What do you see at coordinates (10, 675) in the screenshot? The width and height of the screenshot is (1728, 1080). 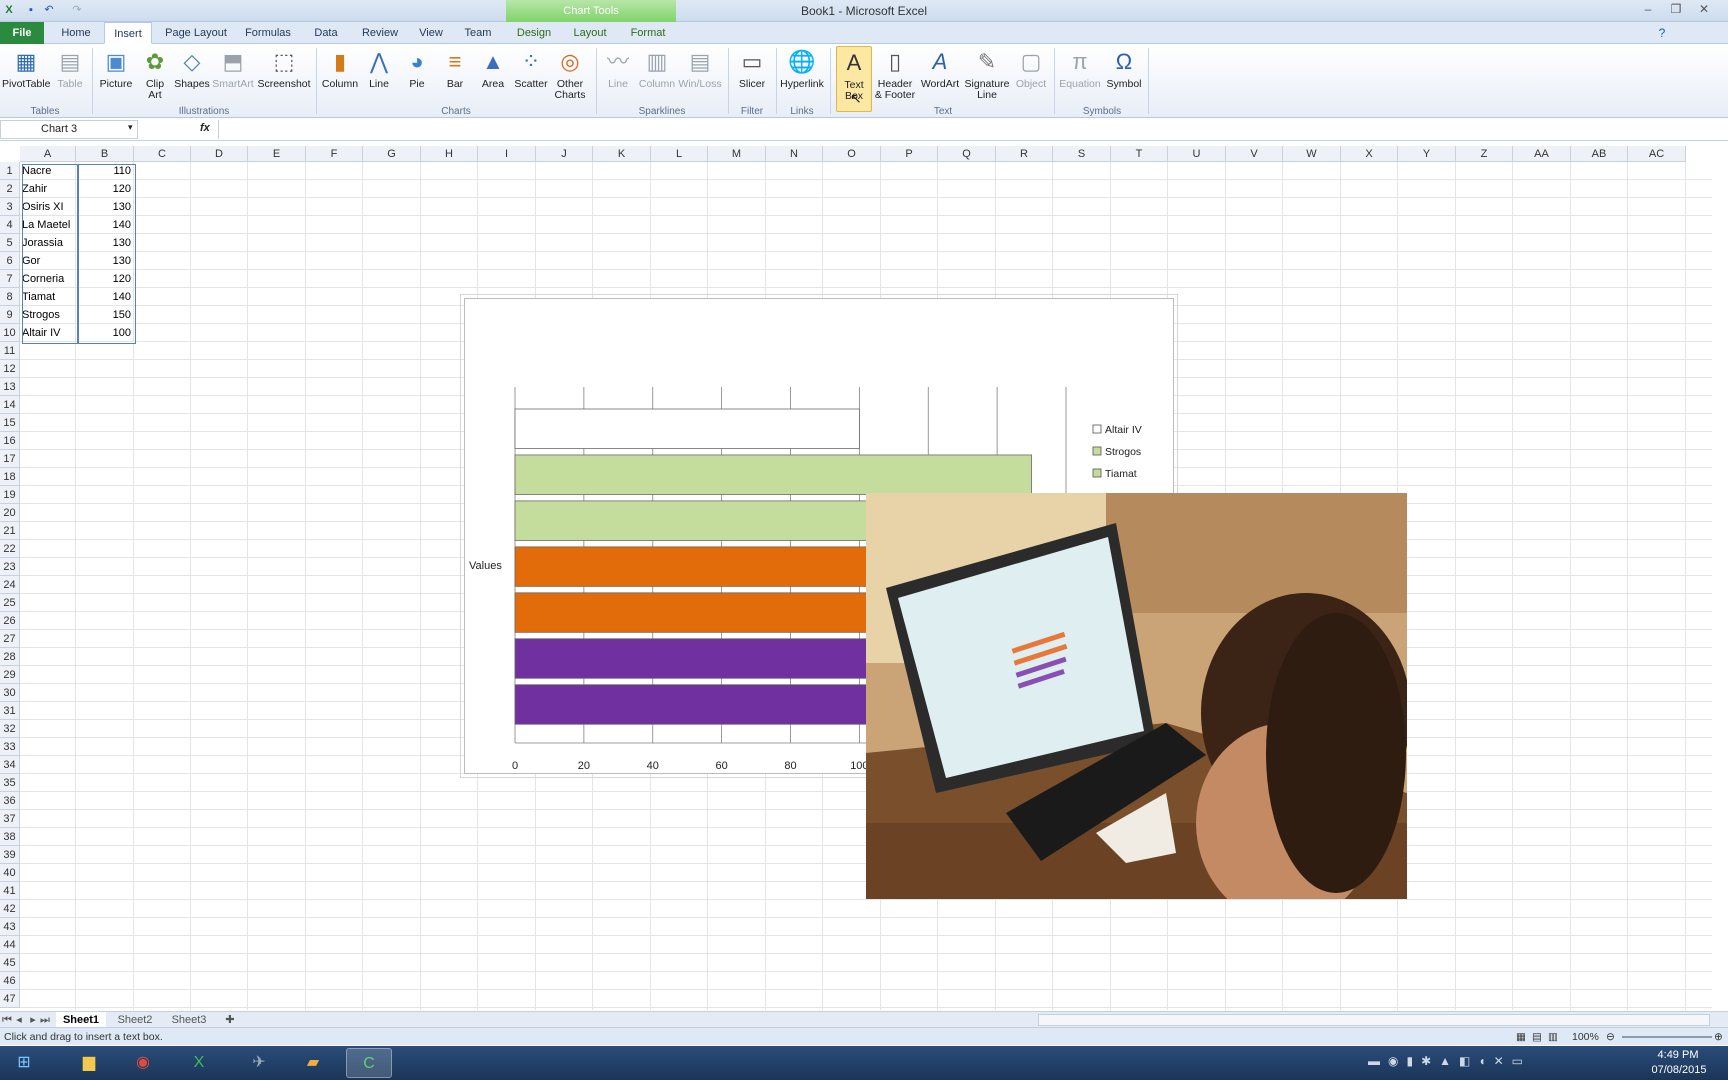 I see `row-header: 29` at bounding box center [10, 675].